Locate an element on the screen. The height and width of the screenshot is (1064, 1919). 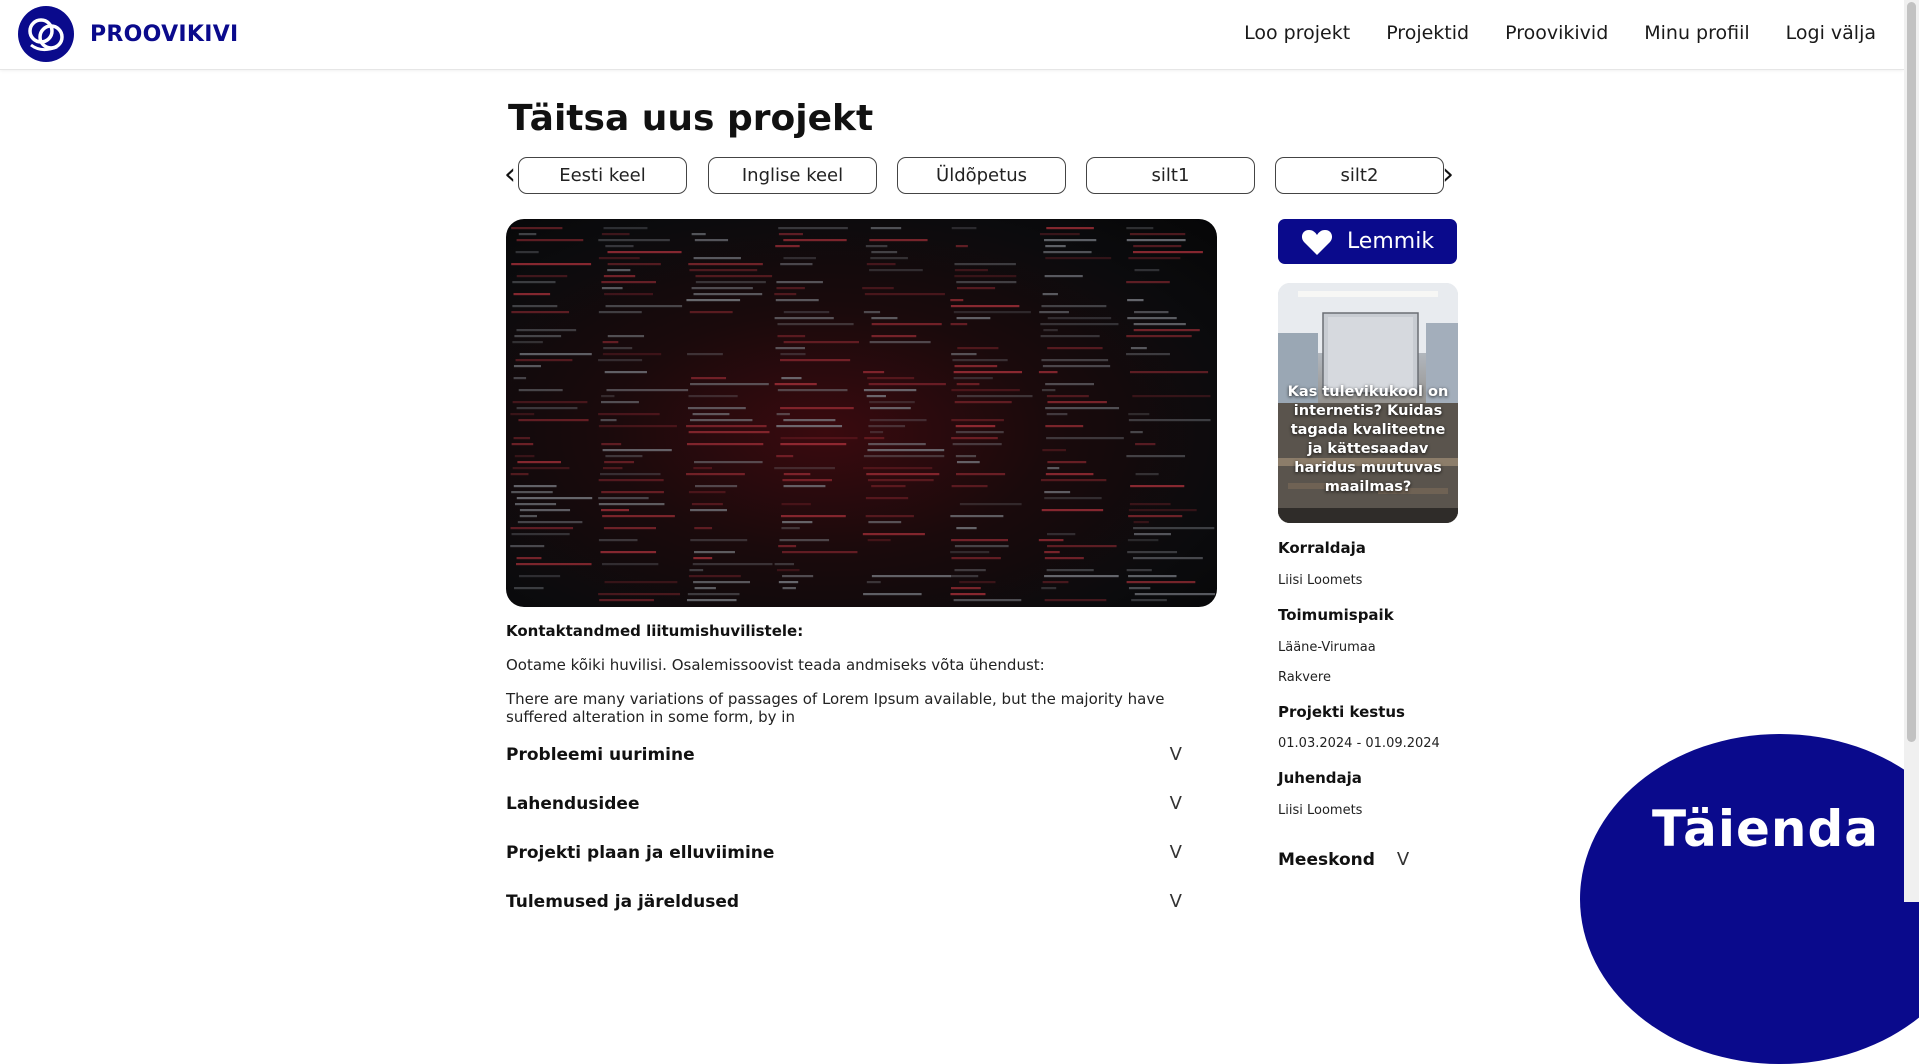
nav-projects: Projektid is located at coordinates (1427, 33).